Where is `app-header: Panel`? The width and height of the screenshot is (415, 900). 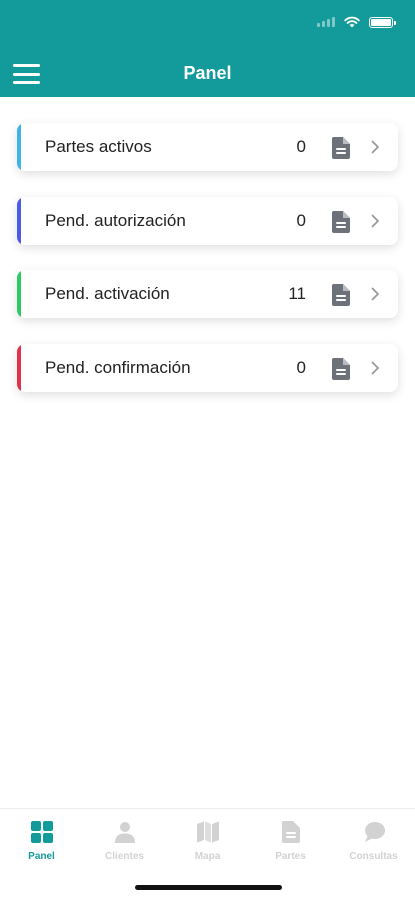 app-header: Panel is located at coordinates (207, 48).